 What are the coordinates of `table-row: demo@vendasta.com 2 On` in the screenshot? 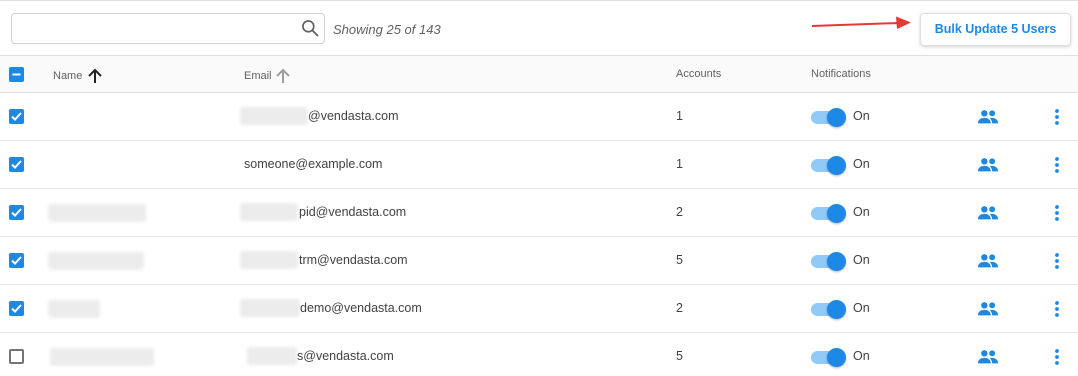 It's located at (539, 309).